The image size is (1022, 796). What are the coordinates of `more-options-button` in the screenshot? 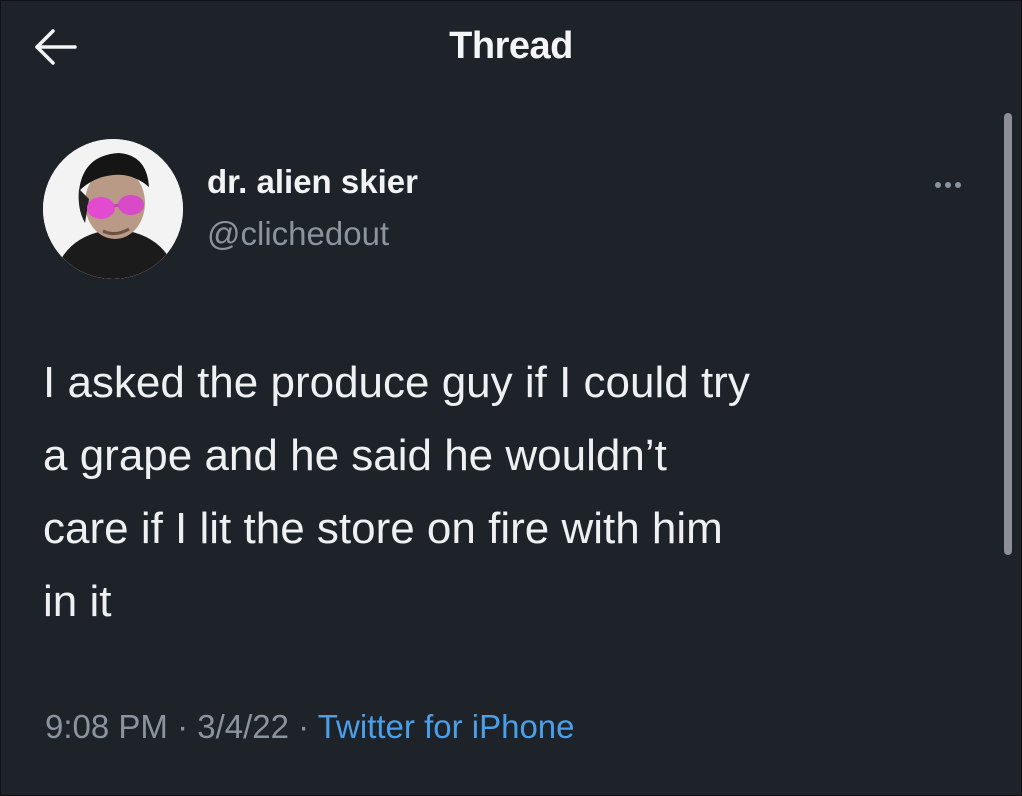 It's located at (948, 185).